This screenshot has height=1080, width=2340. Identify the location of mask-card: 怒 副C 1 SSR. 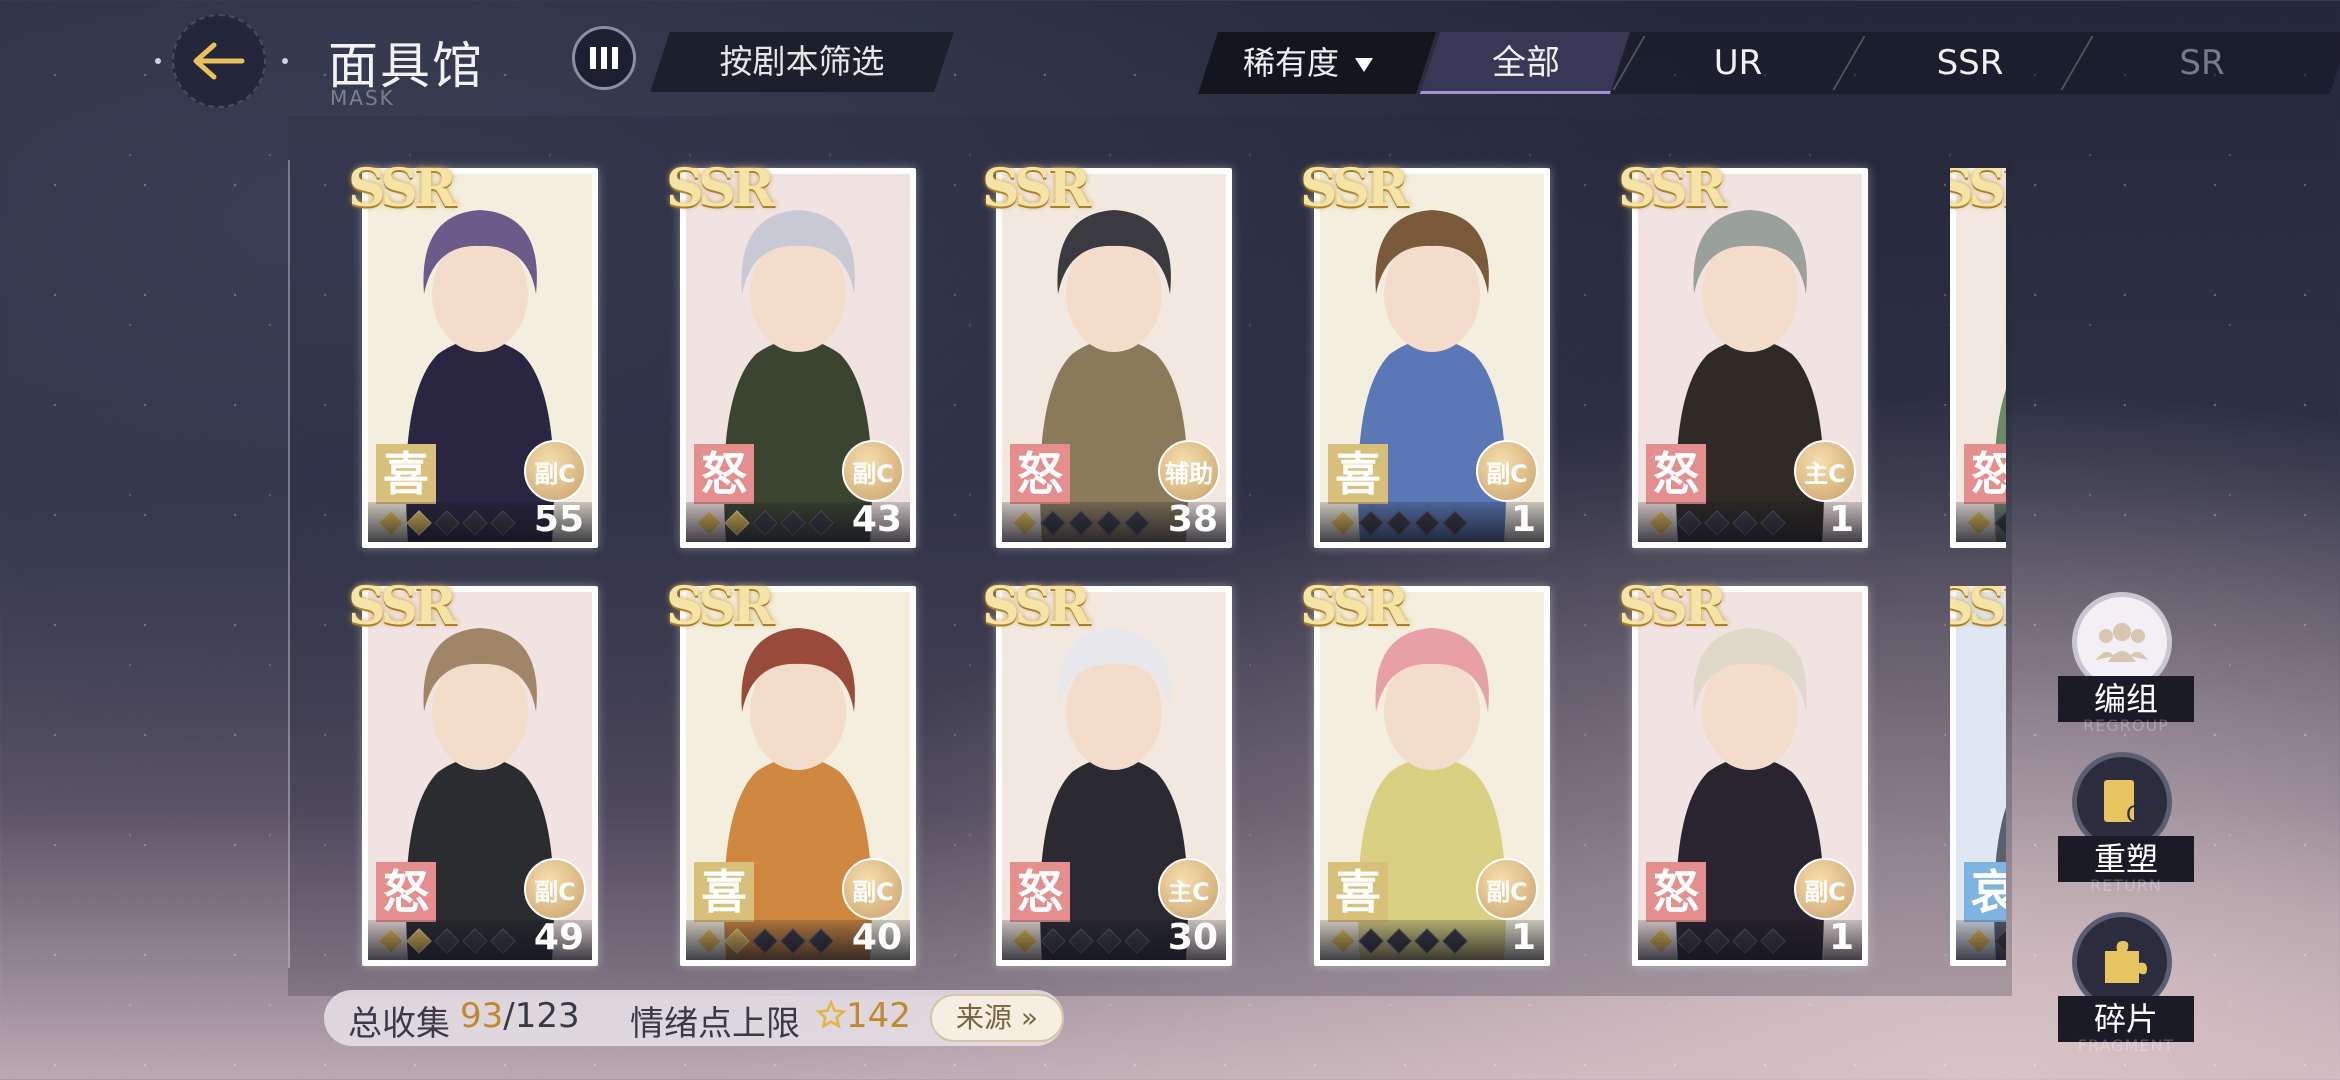
(1743, 771).